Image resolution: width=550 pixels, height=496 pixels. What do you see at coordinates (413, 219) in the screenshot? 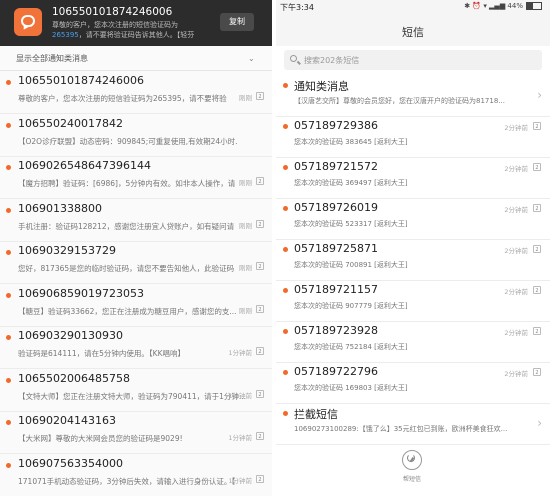
I see `conversation-item: 057189726019 您本次的验证码 523317 [返利大王] 2分钟前 2` at bounding box center [413, 219].